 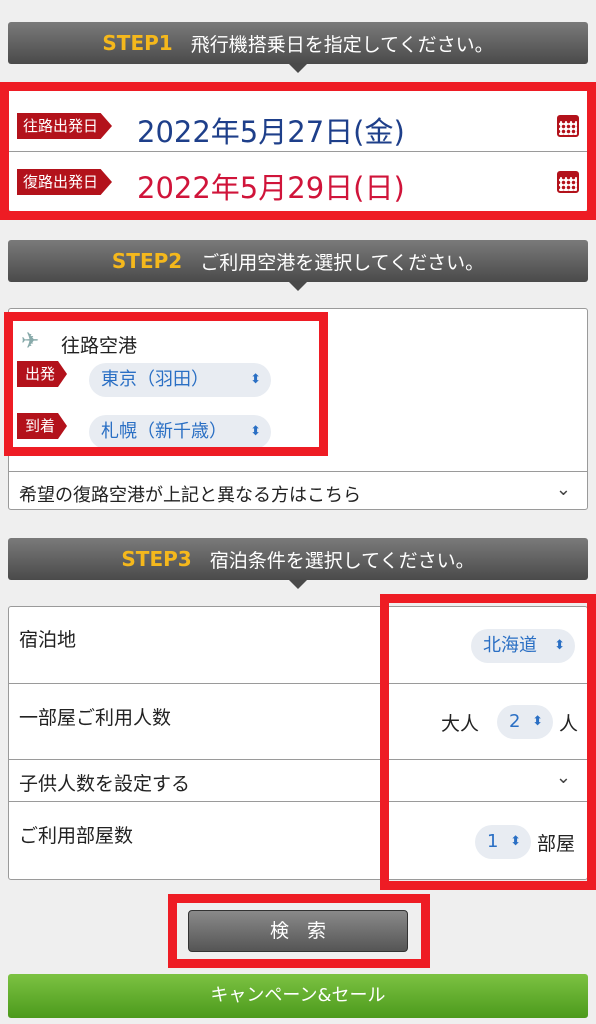 I want to click on outbound-date-value: 2022年5月27日(金), so click(x=271, y=130).